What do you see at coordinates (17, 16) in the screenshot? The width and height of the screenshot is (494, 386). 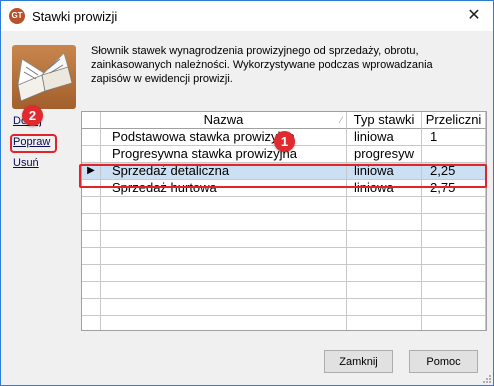 I see `app-icon: GT` at bounding box center [17, 16].